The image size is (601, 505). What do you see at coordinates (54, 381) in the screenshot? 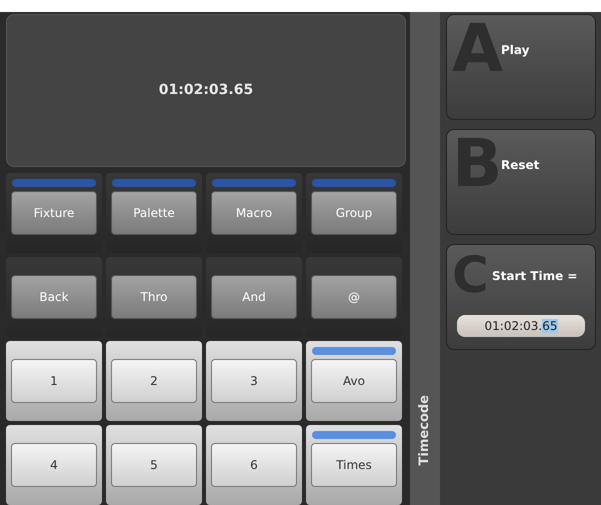
I see `key-button: 1` at bounding box center [54, 381].